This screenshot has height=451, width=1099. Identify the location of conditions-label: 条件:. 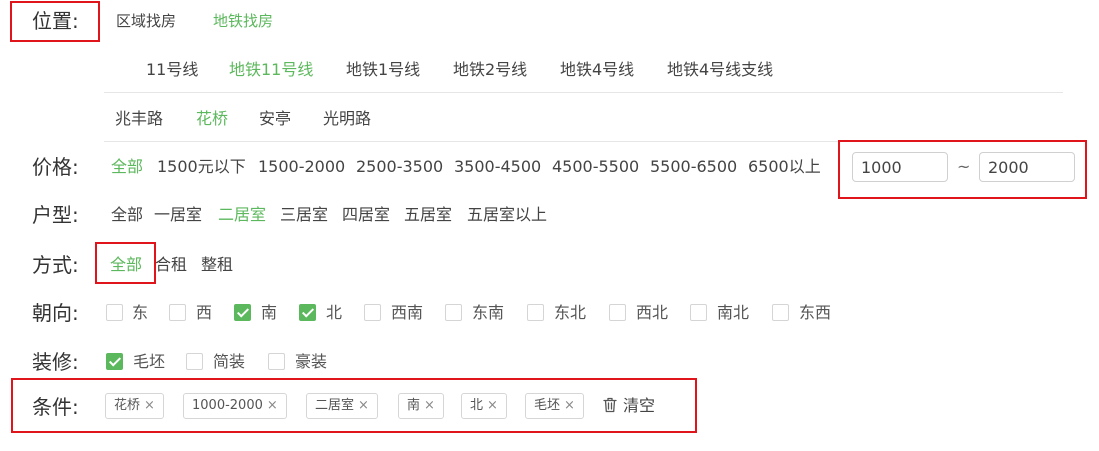
(55, 407).